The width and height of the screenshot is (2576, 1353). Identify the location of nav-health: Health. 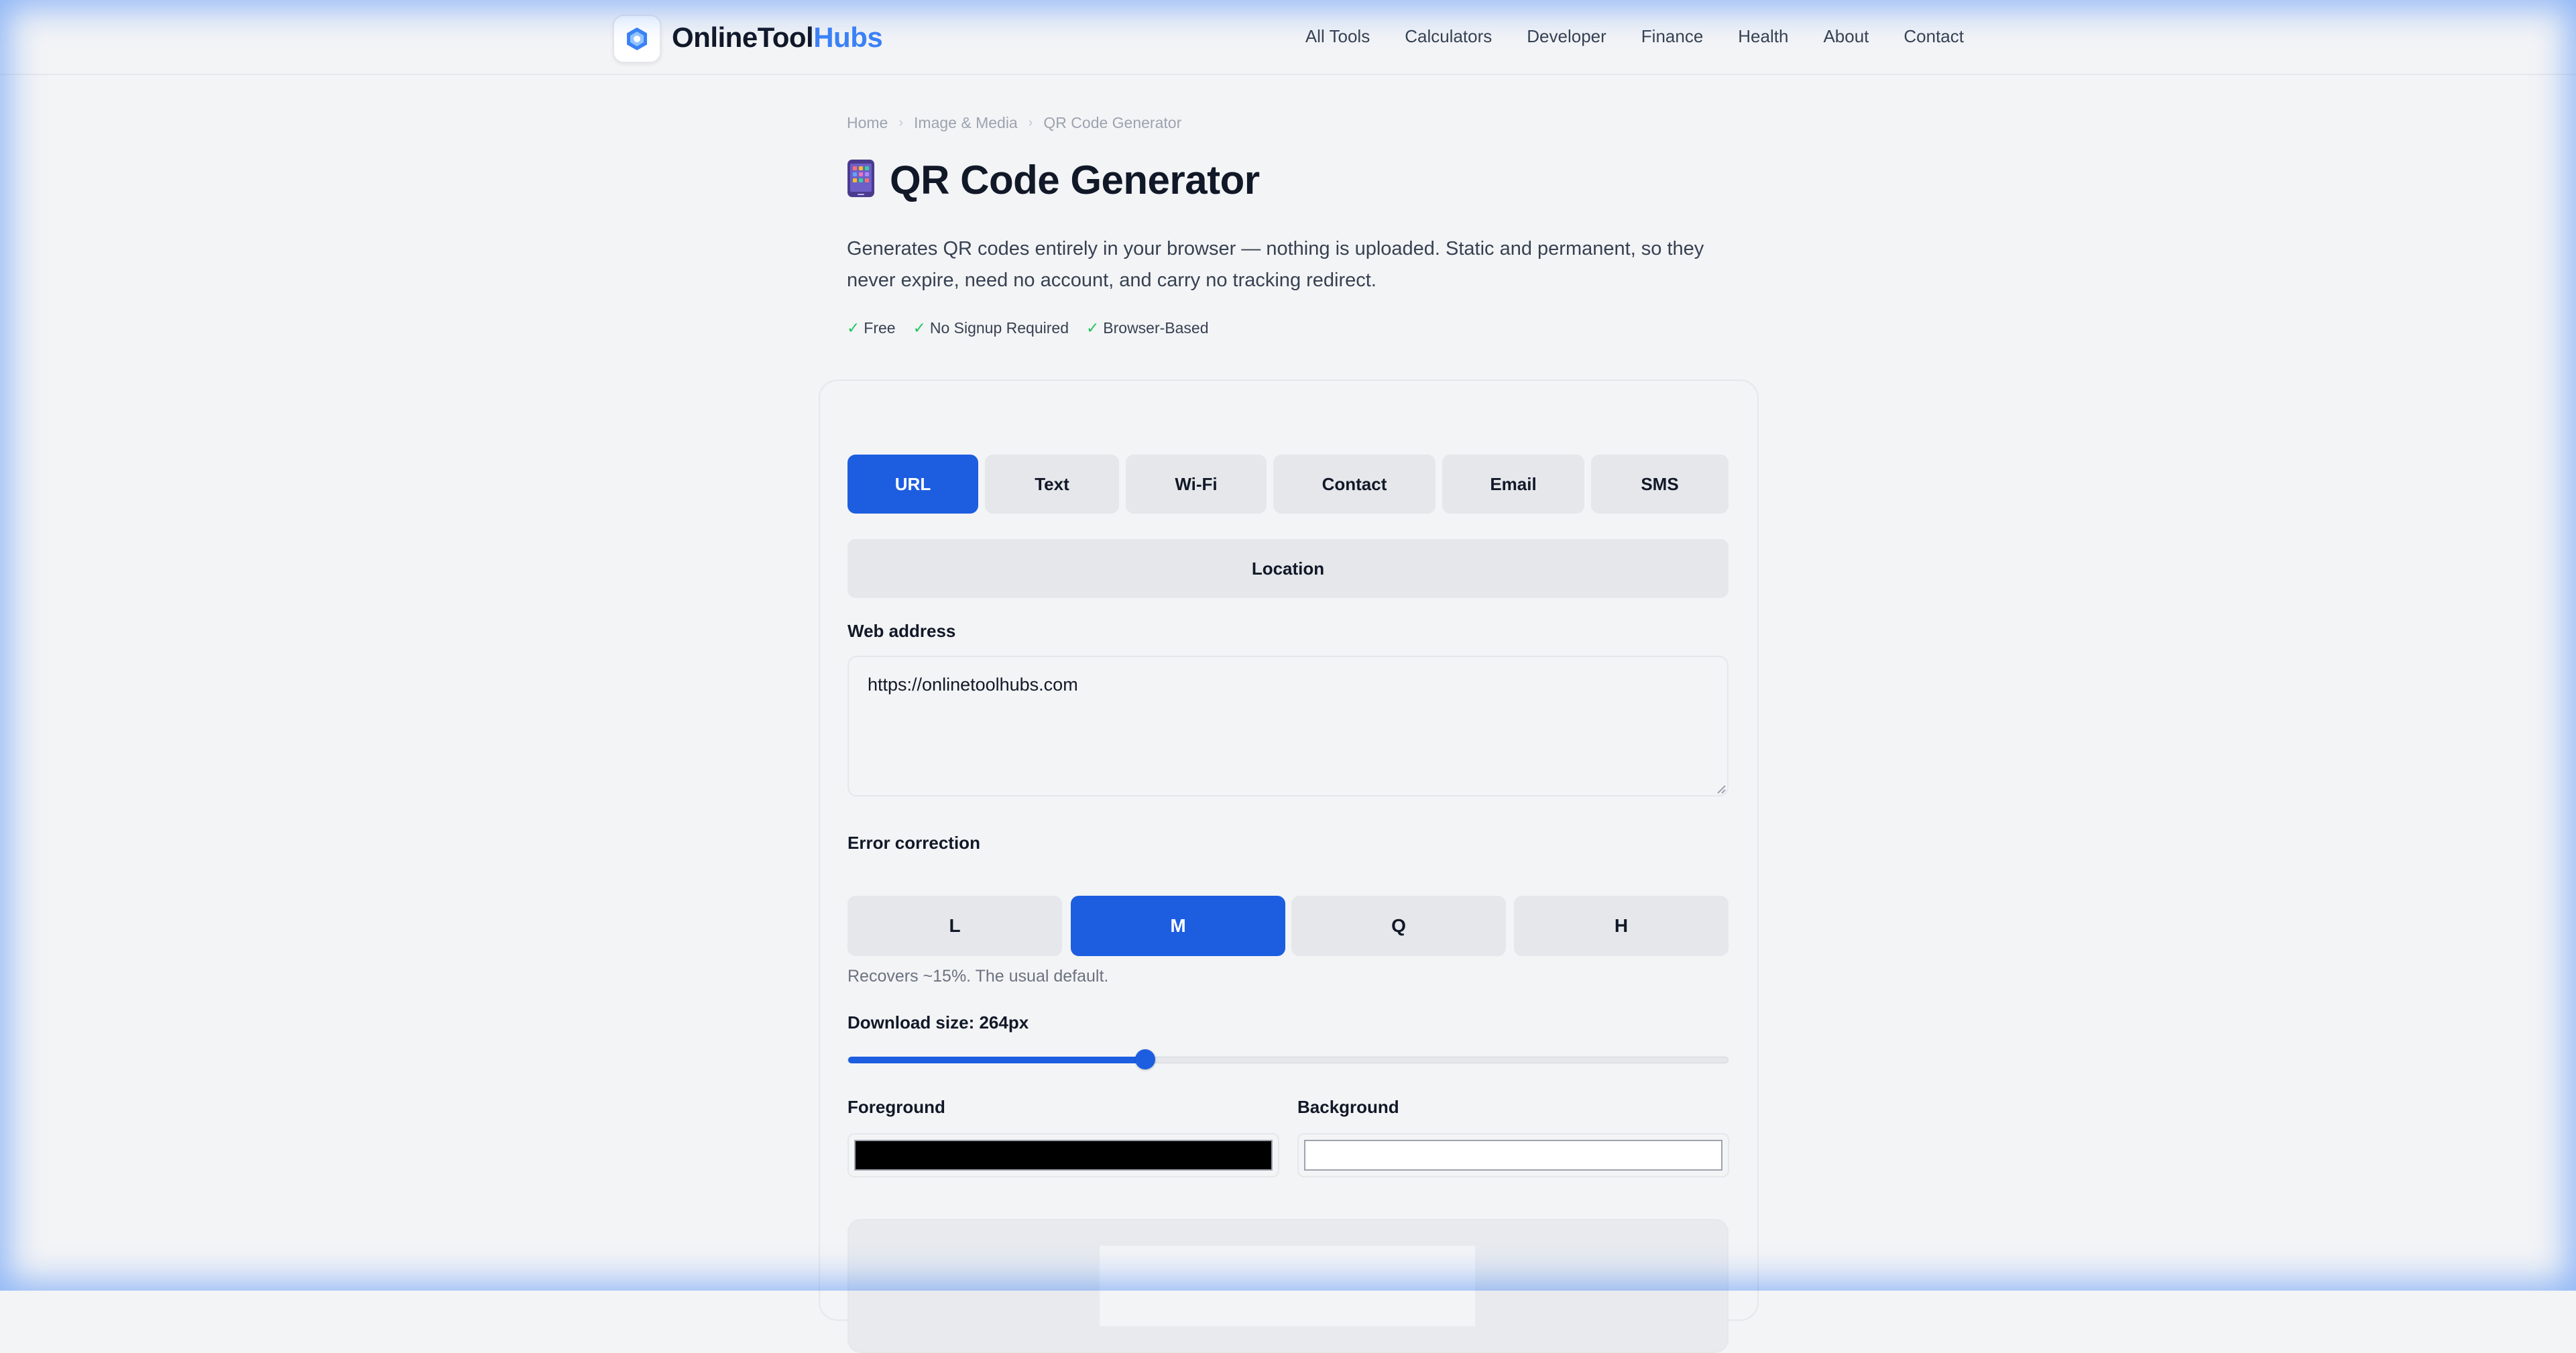
(1763, 36).